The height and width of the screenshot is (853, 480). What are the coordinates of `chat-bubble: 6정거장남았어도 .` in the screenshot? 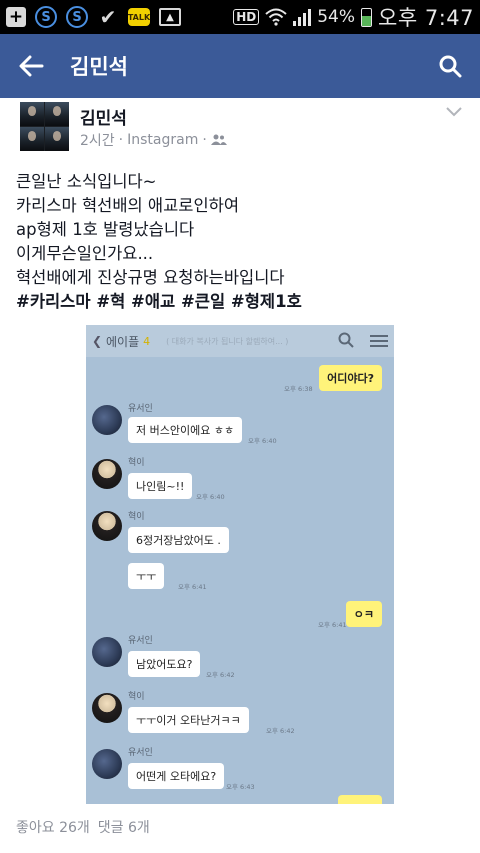 It's located at (178, 540).